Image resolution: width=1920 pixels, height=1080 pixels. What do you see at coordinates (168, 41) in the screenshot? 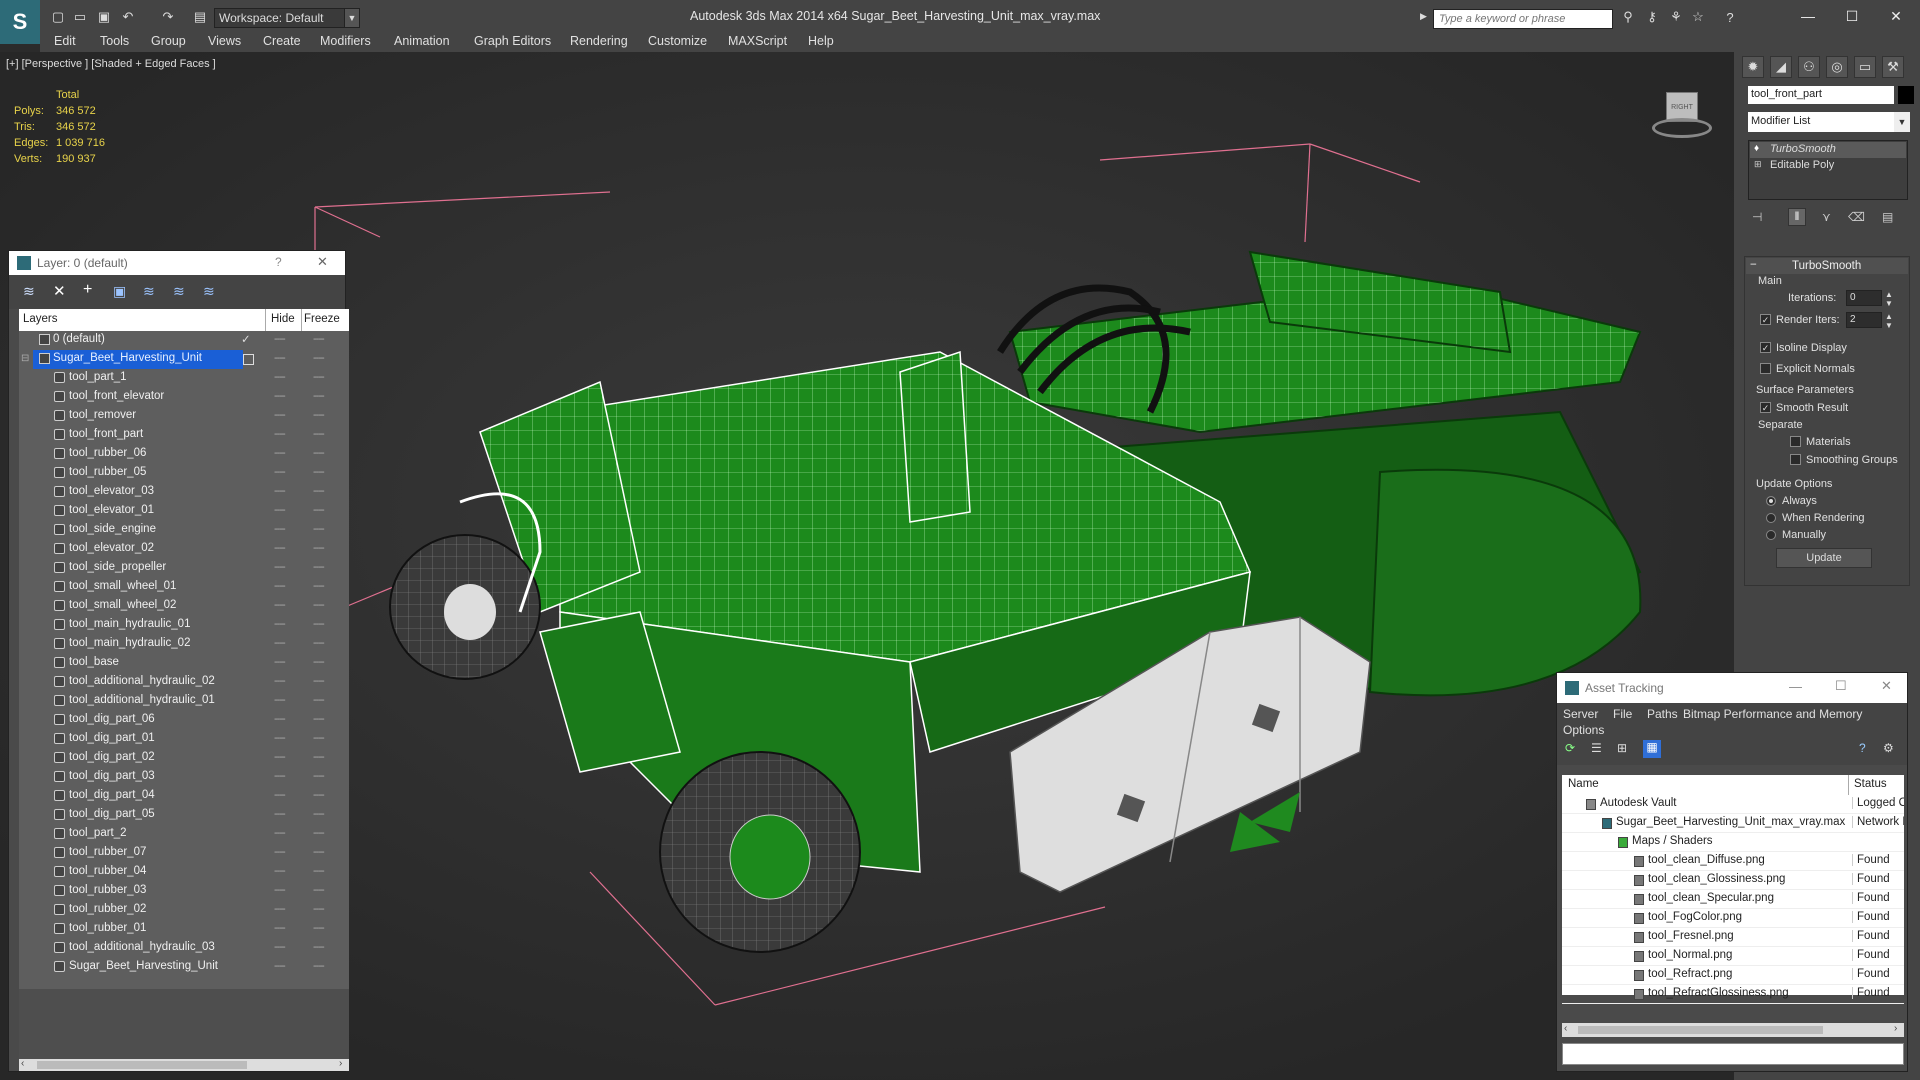
I see `menu-group: Group` at bounding box center [168, 41].